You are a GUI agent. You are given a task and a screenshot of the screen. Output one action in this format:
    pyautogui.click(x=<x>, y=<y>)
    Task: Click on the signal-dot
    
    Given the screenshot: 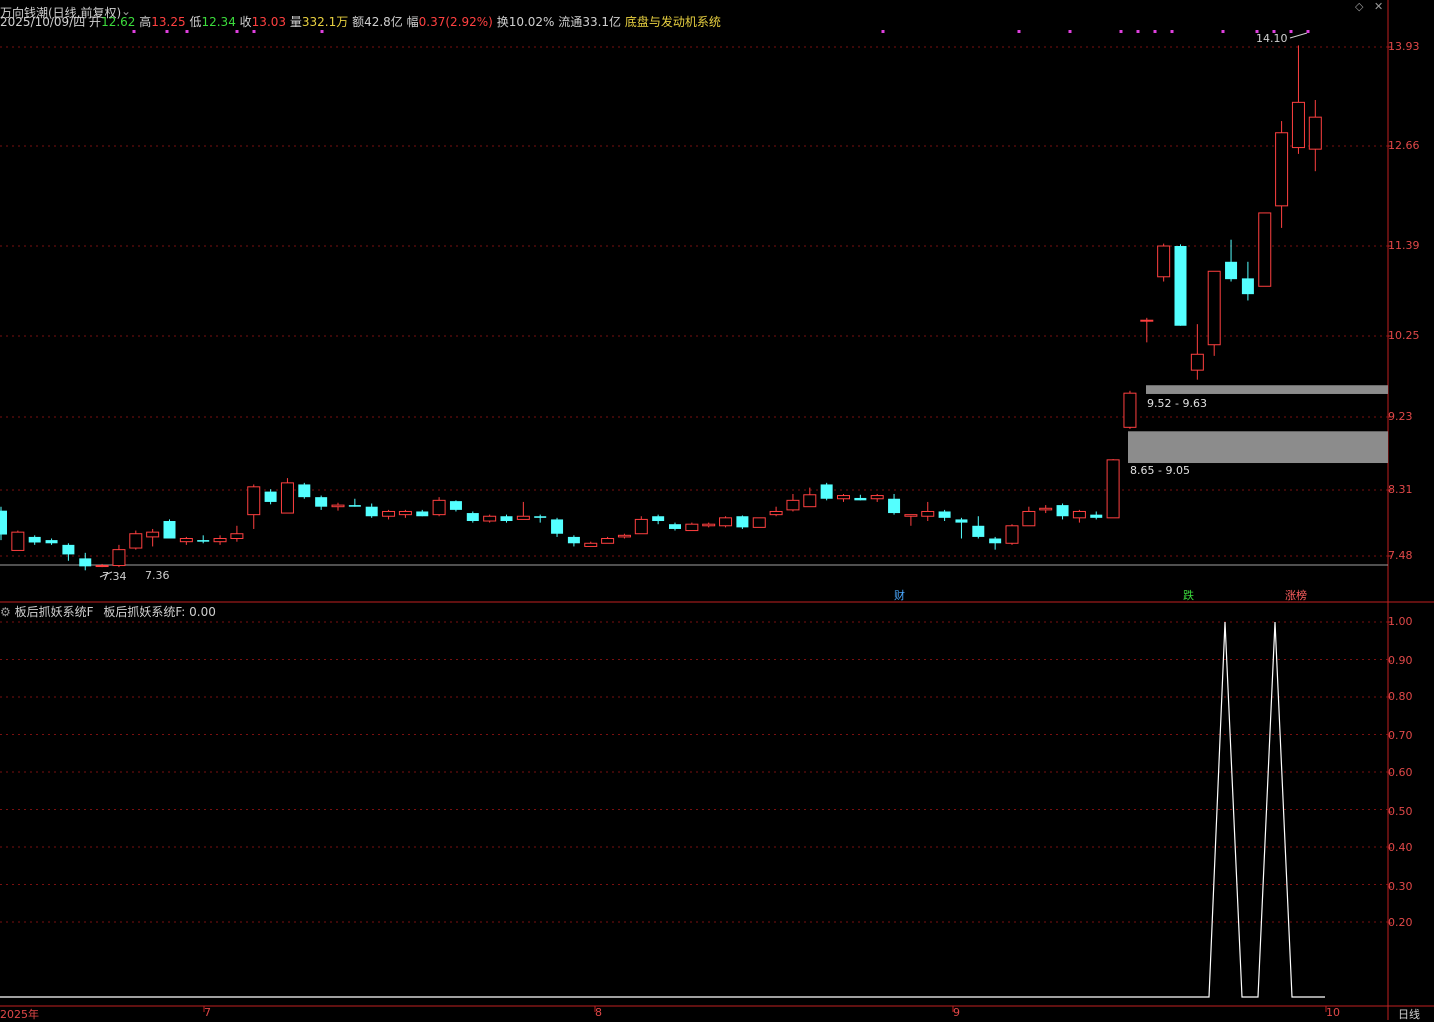 What is the action you would take?
    pyautogui.click(x=1155, y=31)
    